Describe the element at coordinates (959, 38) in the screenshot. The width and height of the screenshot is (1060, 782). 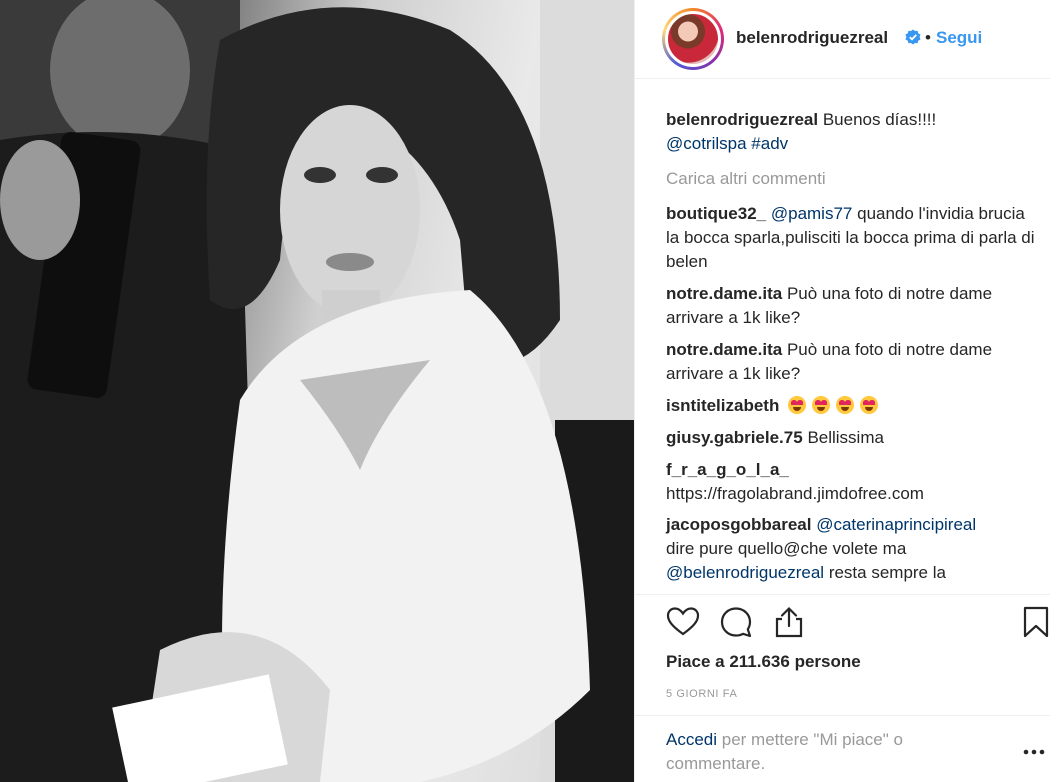
I see `follow-button: Segui` at that location.